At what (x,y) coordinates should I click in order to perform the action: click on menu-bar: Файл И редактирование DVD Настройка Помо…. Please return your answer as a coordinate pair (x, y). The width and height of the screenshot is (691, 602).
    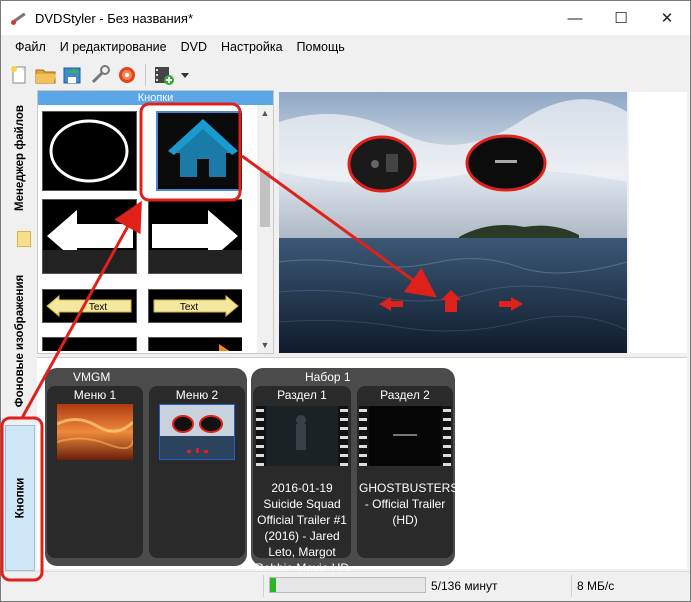
    Looking at the image, I should click on (176, 47).